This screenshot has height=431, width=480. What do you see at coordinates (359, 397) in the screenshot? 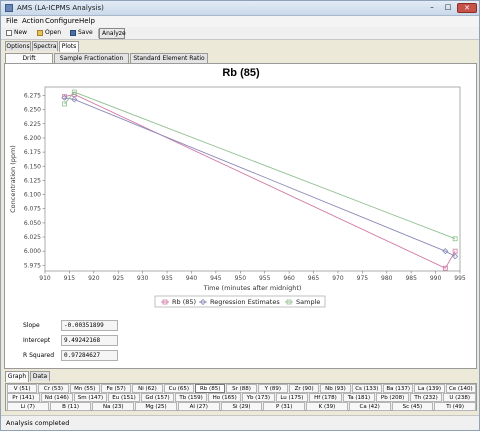
I see `element-button: Ta (181)` at bounding box center [359, 397].